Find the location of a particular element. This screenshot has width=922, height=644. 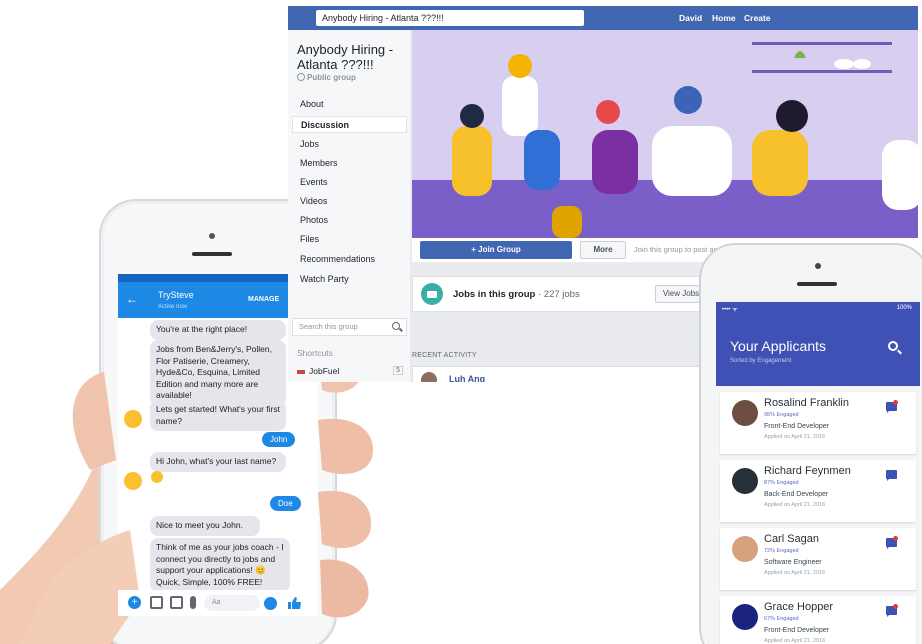

page-subtitle: Sorted by Engagement is located at coordinates (761, 361).